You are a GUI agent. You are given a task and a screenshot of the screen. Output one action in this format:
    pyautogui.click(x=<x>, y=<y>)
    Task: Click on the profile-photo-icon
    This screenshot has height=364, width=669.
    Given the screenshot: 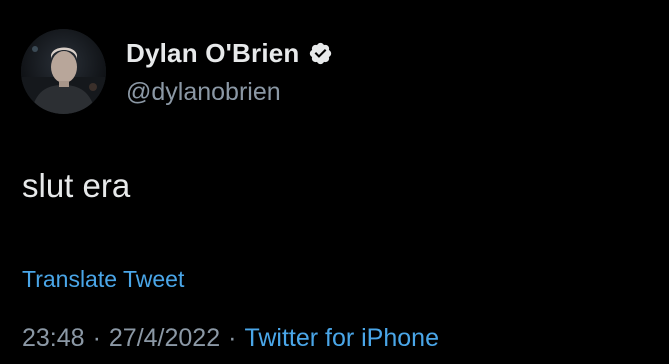 What is the action you would take?
    pyautogui.click(x=63, y=71)
    